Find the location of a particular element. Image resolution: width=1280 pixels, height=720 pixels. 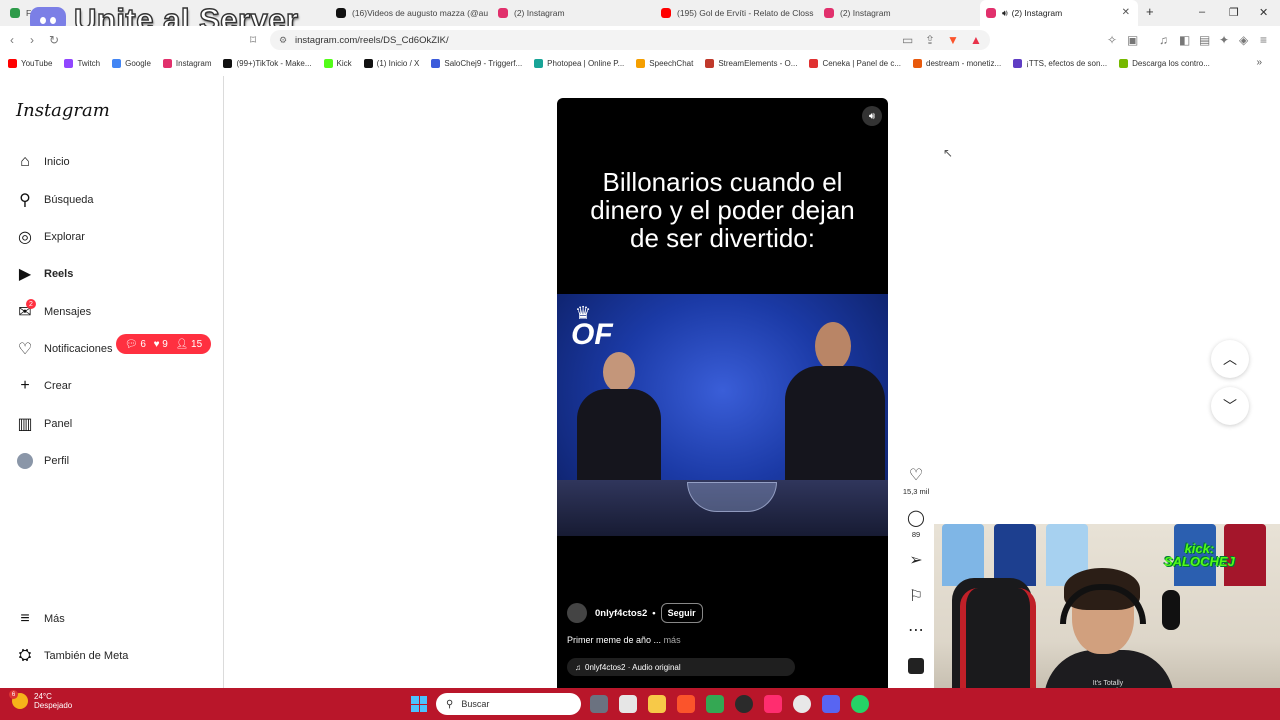

bookmarks-overflow-icon: » is located at coordinates (1259, 62).